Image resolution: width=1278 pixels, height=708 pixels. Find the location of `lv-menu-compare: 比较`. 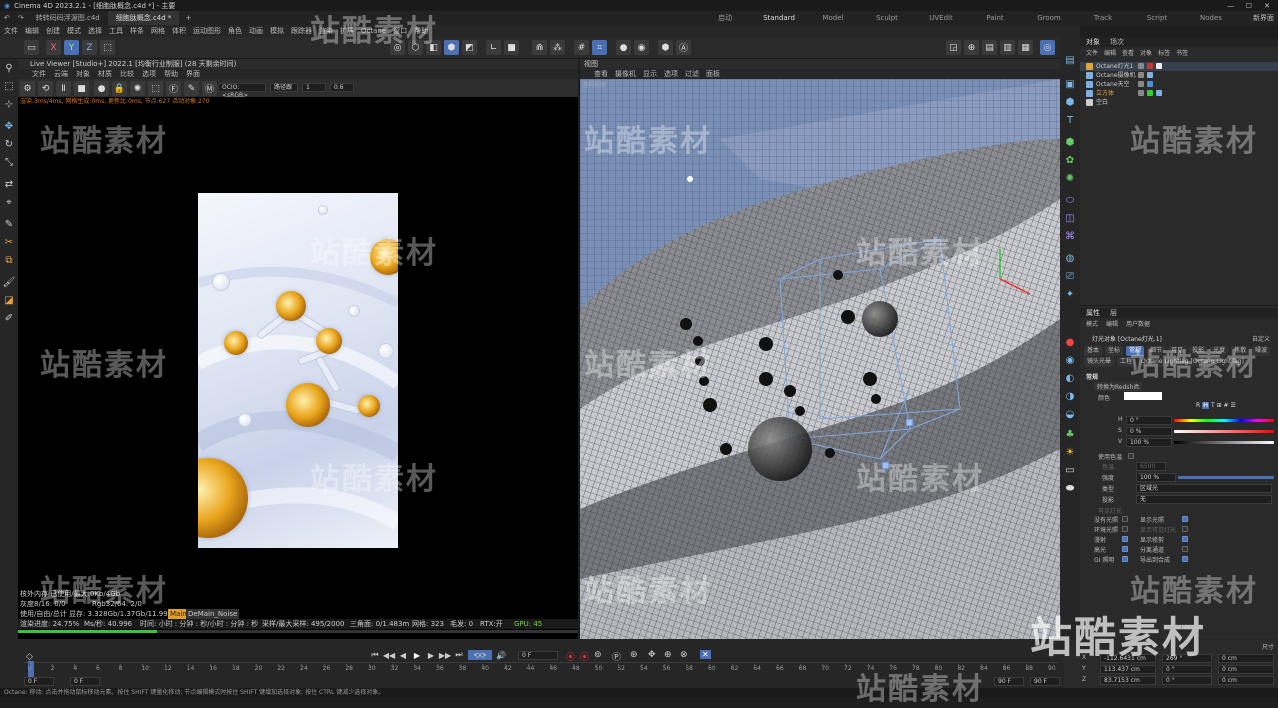

lv-menu-compare: 比较 is located at coordinates (127, 74).